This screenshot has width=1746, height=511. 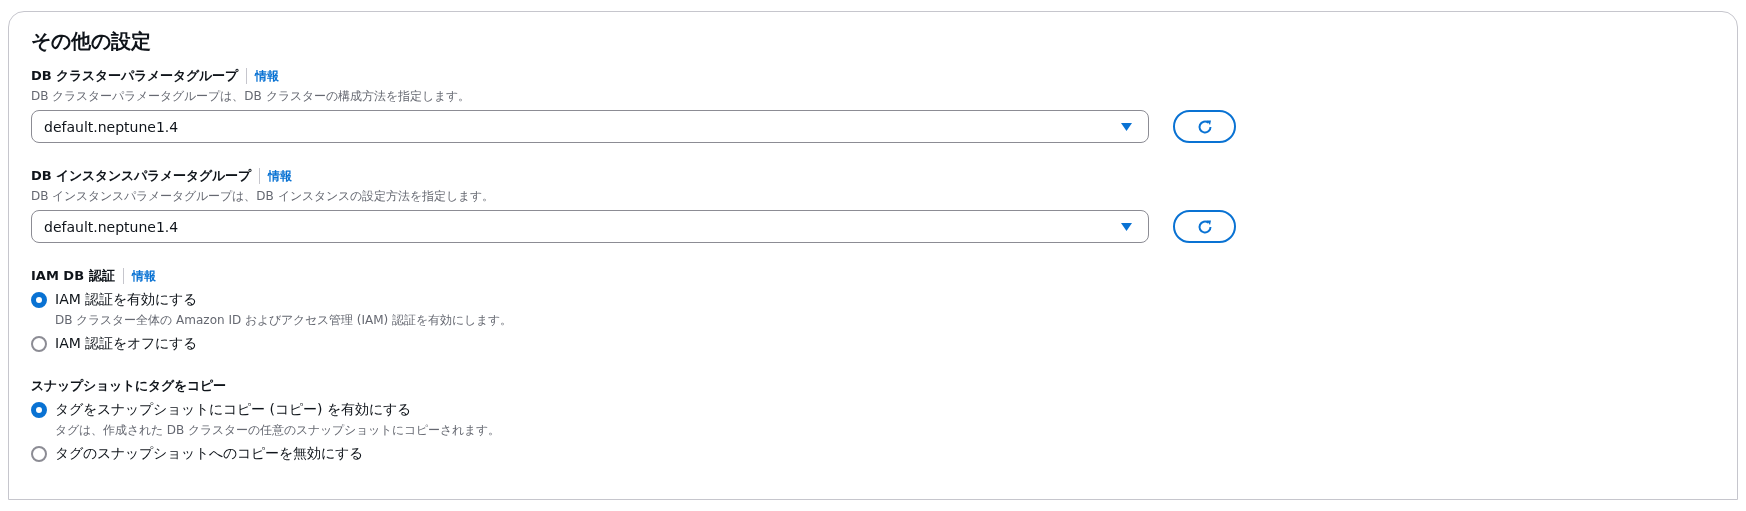 What do you see at coordinates (128, 386) in the screenshot?
I see `field-label: スナップショットにタグをコピー` at bounding box center [128, 386].